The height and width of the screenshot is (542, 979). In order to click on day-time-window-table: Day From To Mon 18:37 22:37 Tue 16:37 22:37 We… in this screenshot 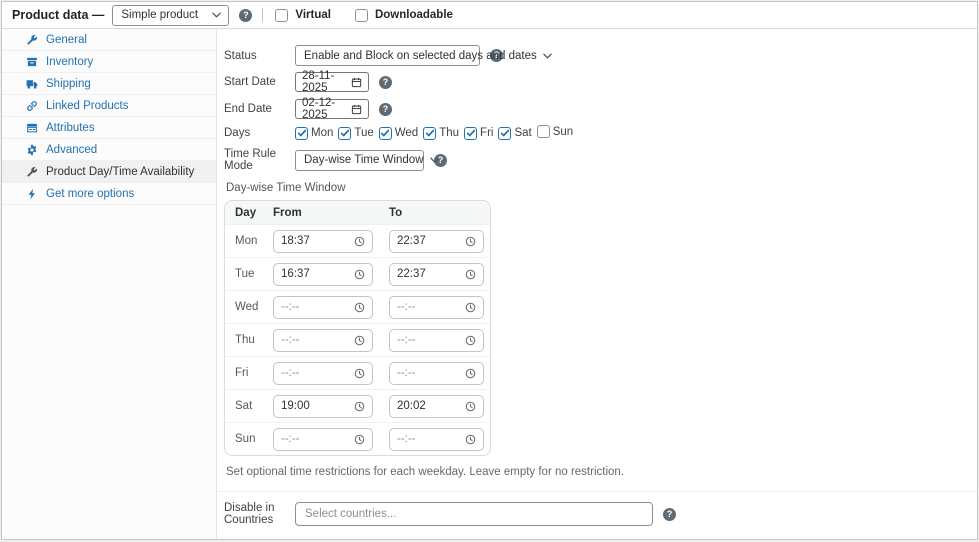, I will do `click(357, 328)`.